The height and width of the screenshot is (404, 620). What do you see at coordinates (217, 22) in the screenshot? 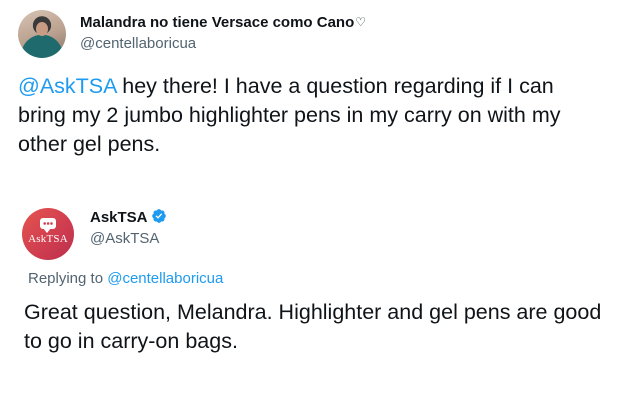
I see `author-name-text: Malandra no tiene Versace como Cano` at bounding box center [217, 22].